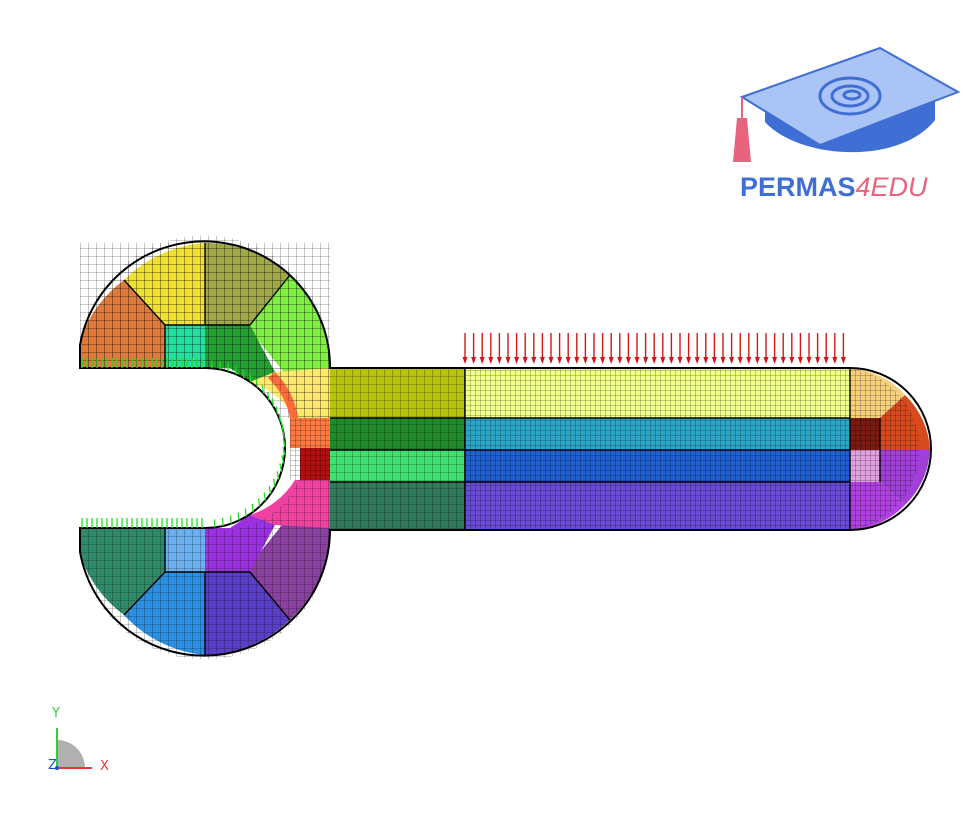 The image size is (980, 831). Describe the element at coordinates (850, 96) in the screenshot. I see `logo-cap-board` at that location.